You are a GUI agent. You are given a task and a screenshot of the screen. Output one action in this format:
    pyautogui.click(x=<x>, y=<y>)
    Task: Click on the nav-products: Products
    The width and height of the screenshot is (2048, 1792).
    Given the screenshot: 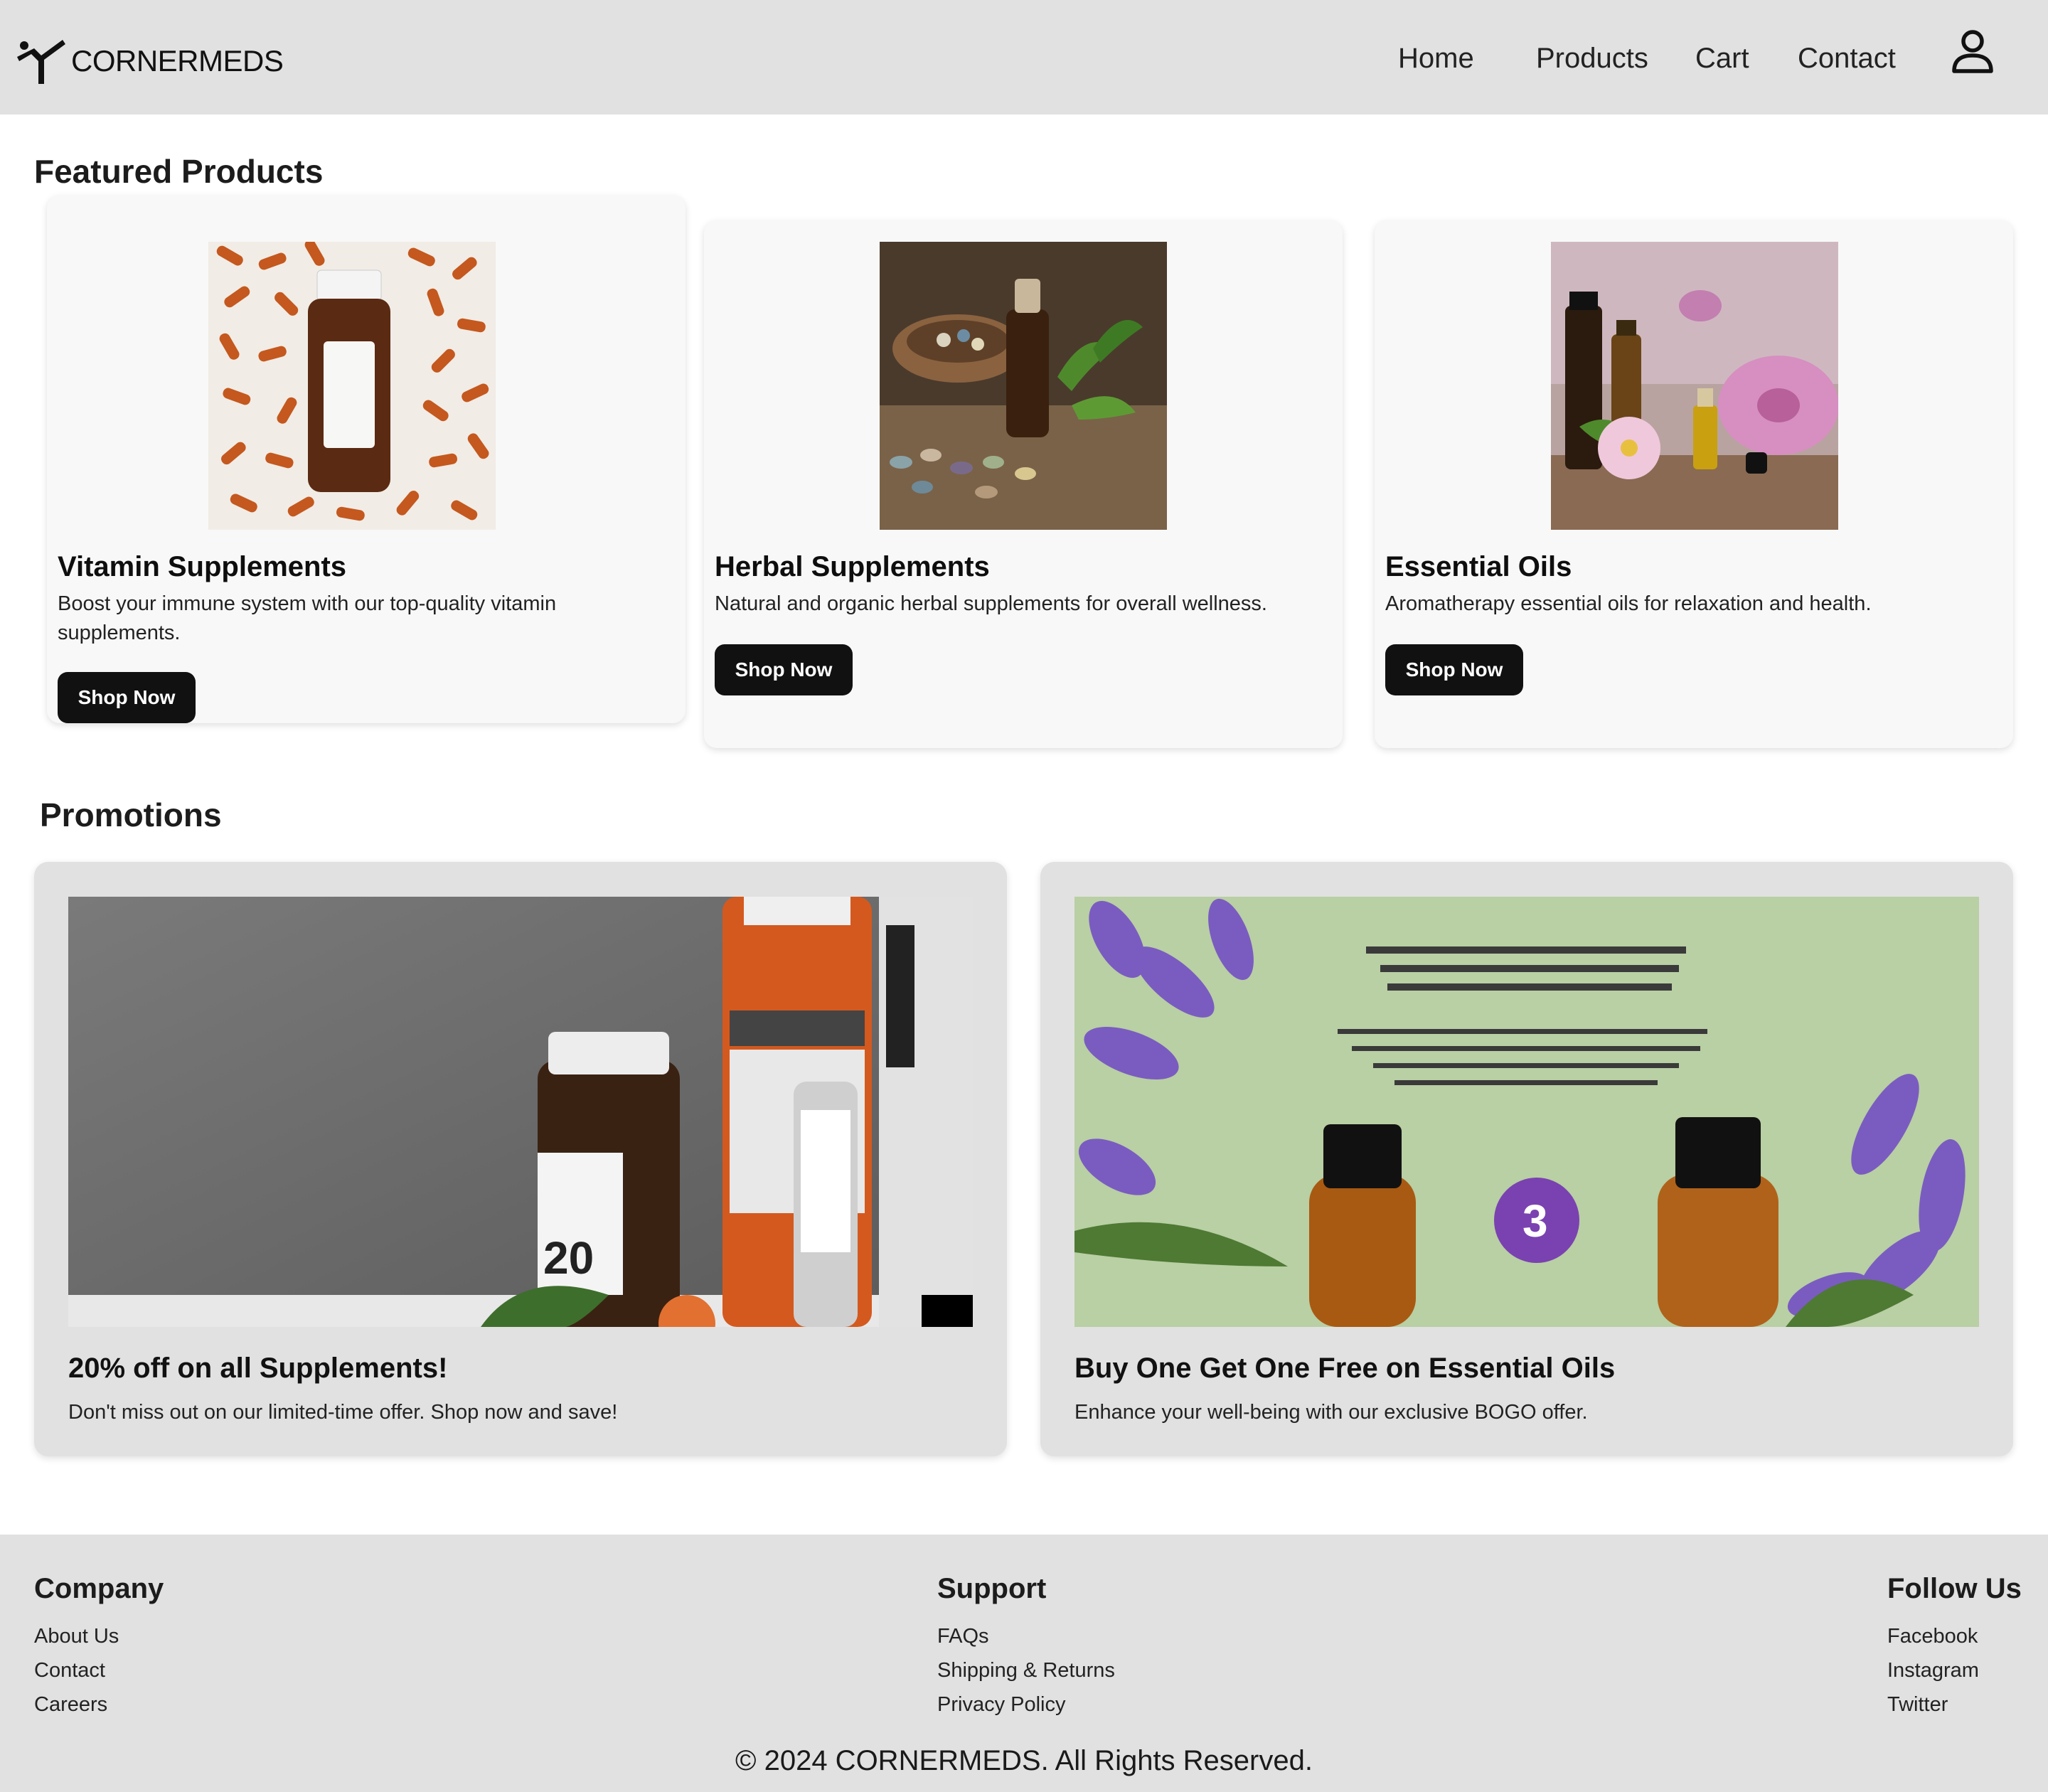 What is the action you would take?
    pyautogui.click(x=1592, y=59)
    